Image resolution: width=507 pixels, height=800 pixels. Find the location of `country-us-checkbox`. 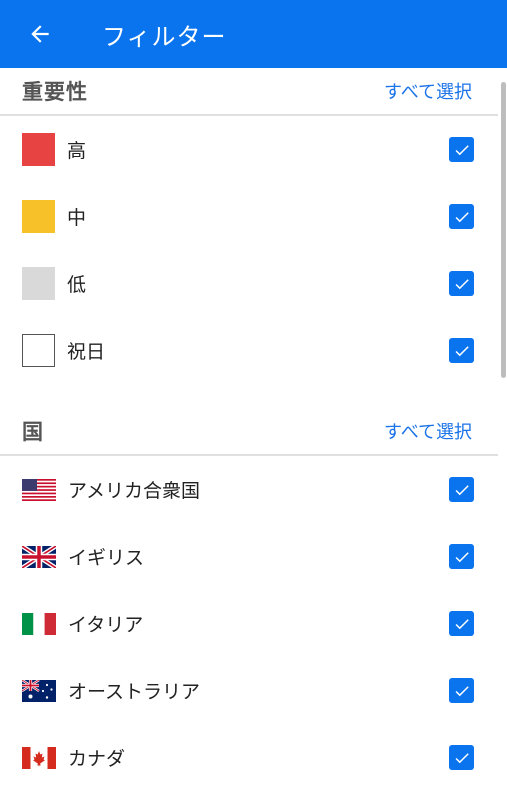

country-us-checkbox is located at coordinates (461, 489).